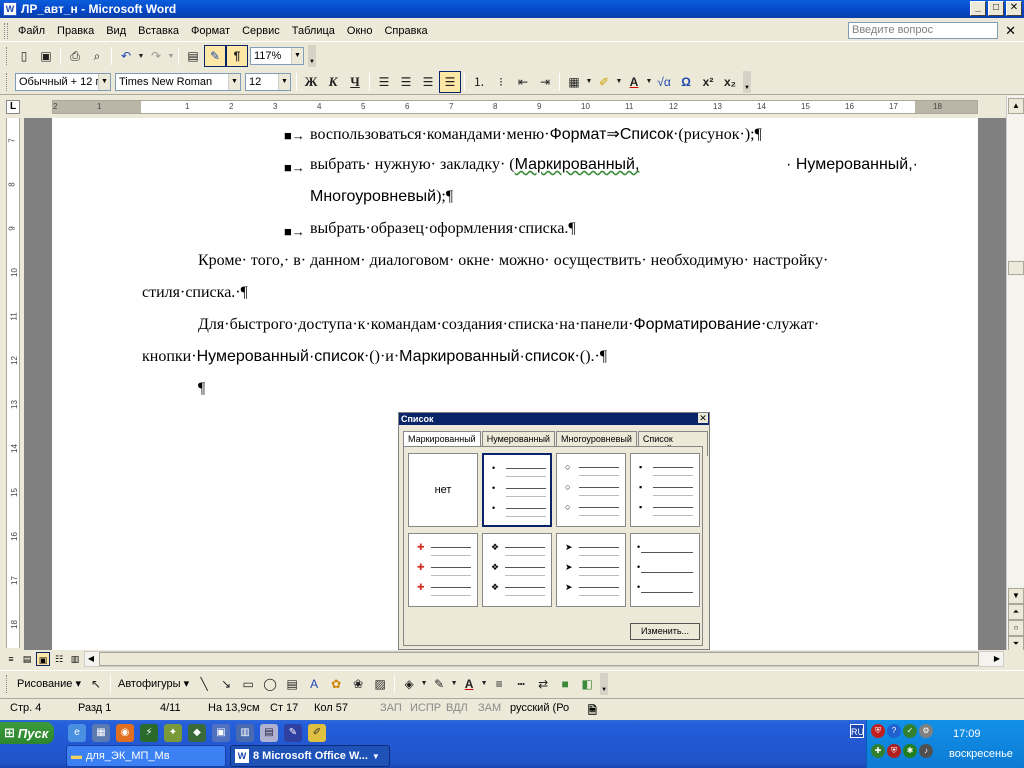 This screenshot has width=1024, height=768. Describe the element at coordinates (923, 30) in the screenshot. I see `help-search-input: Введите вопрос` at that location.